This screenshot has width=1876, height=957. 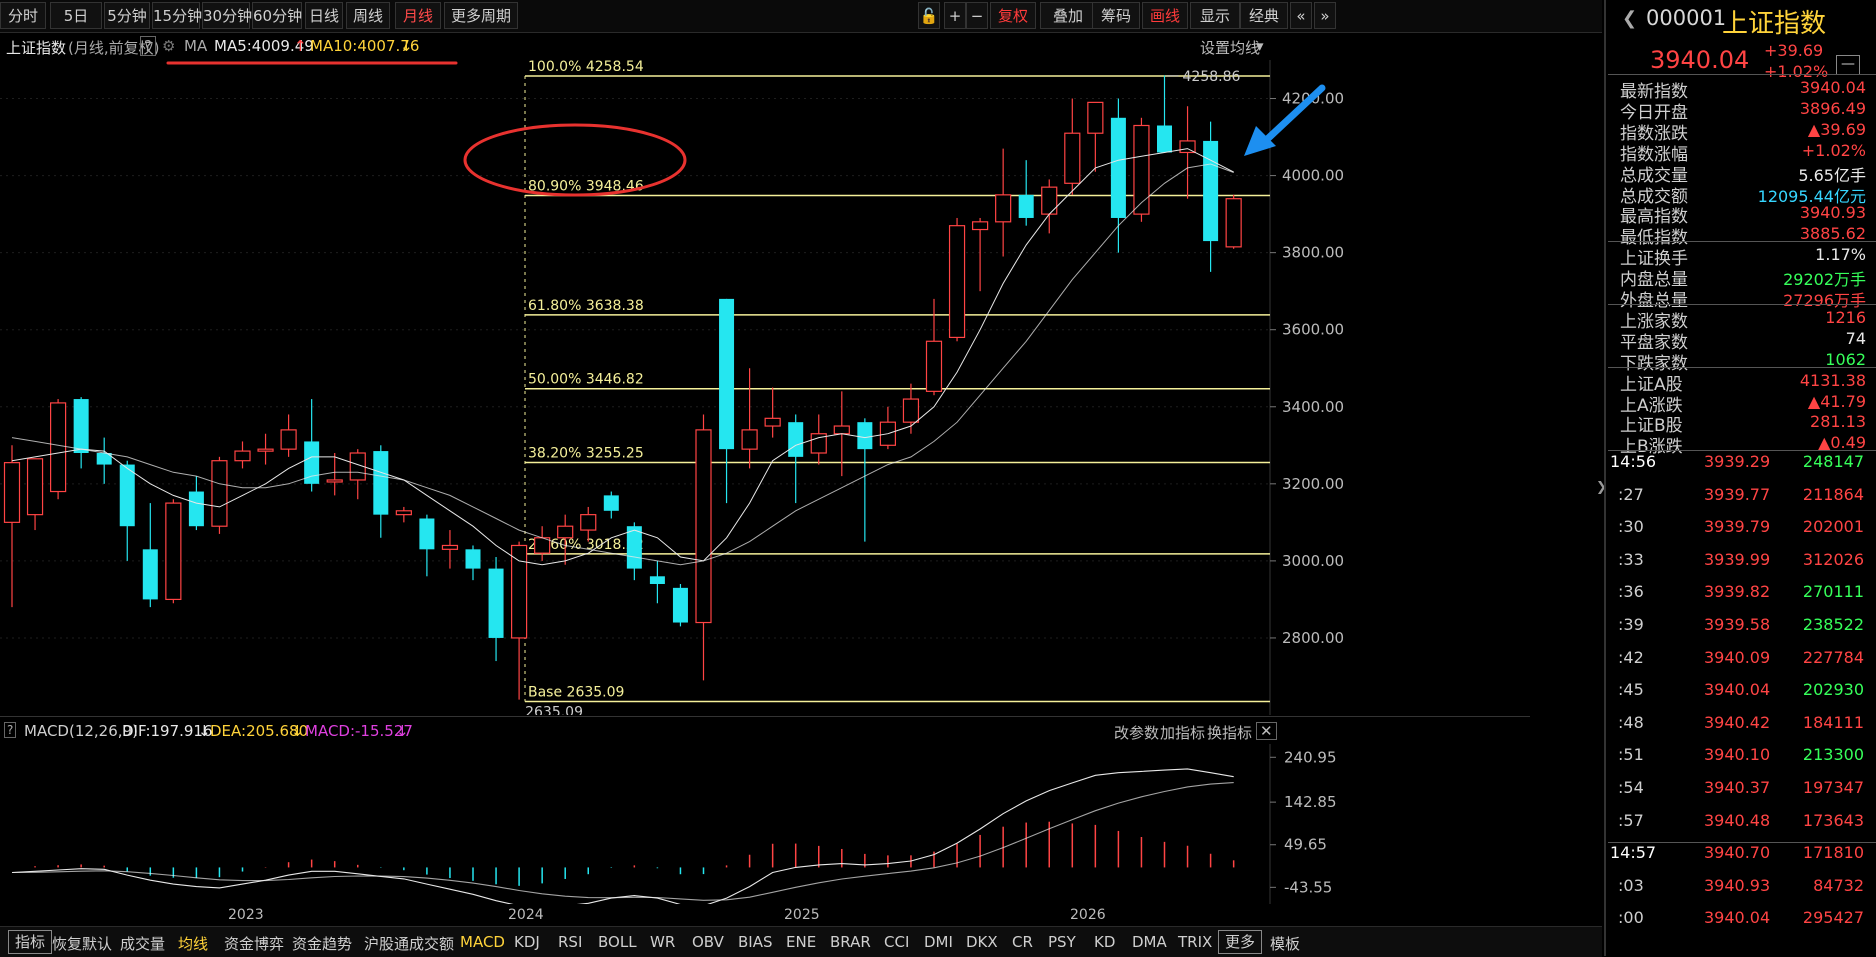 What do you see at coordinates (755, 942) in the screenshot?
I see `indicator-tab-13: BIAS` at bounding box center [755, 942].